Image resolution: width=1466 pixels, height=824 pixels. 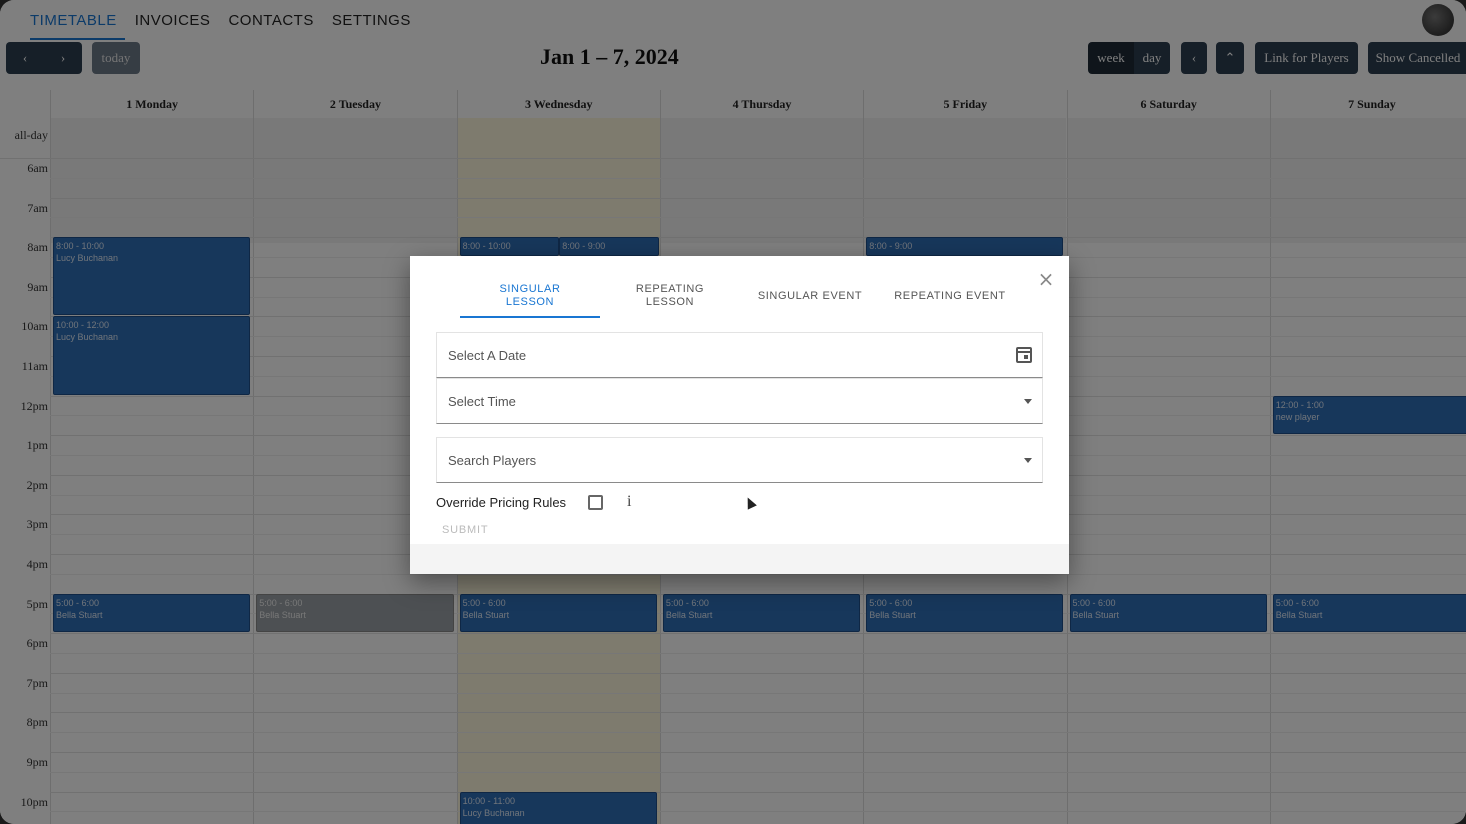 What do you see at coordinates (1024, 355) in the screenshot?
I see `calendar-icon` at bounding box center [1024, 355].